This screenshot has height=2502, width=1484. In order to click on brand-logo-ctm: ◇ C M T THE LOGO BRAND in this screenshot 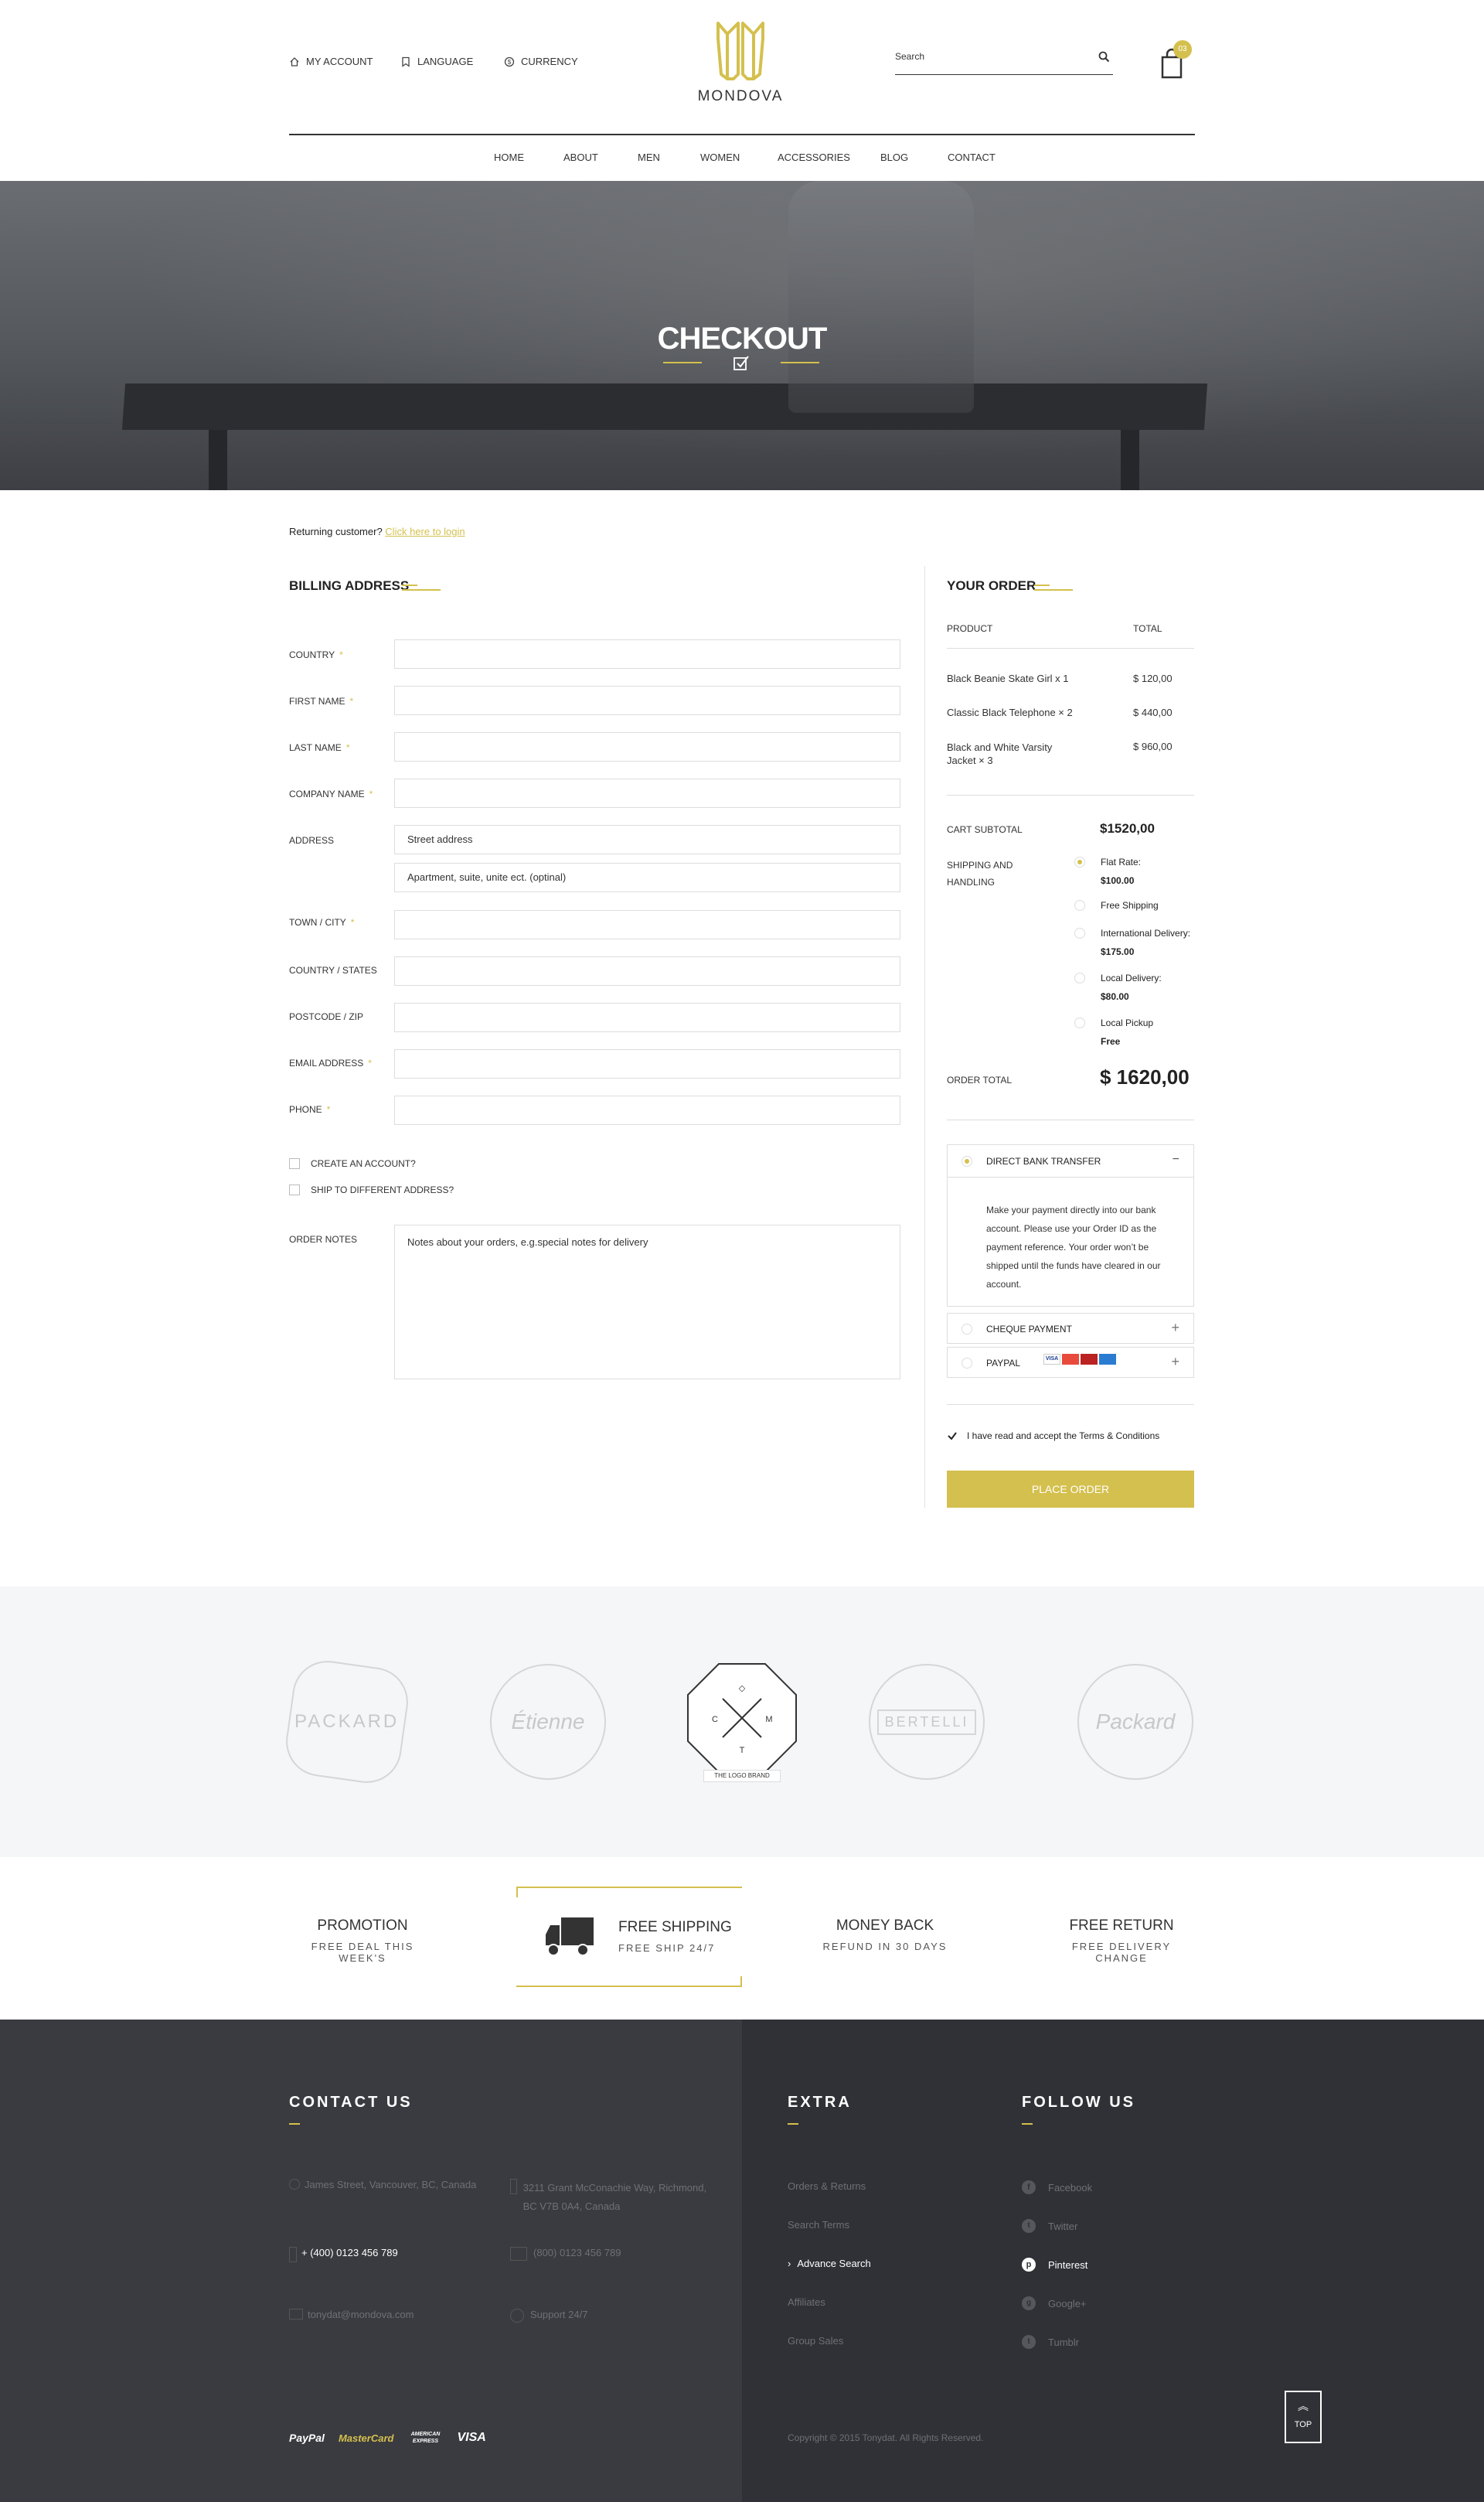, I will do `click(742, 1722)`.